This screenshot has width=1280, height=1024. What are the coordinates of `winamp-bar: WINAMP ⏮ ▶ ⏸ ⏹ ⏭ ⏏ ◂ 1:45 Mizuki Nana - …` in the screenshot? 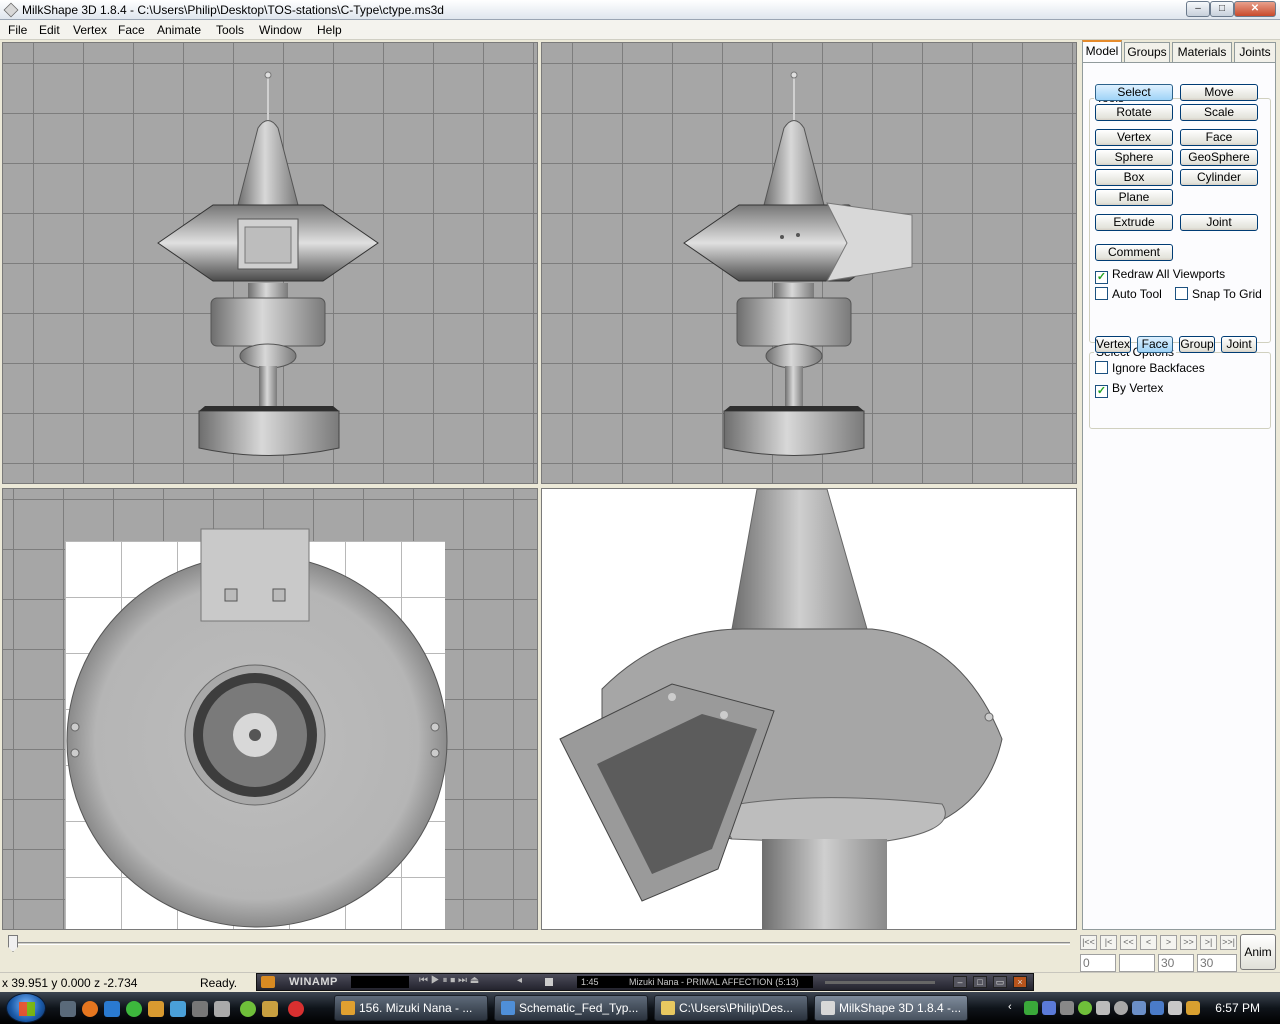 It's located at (645, 982).